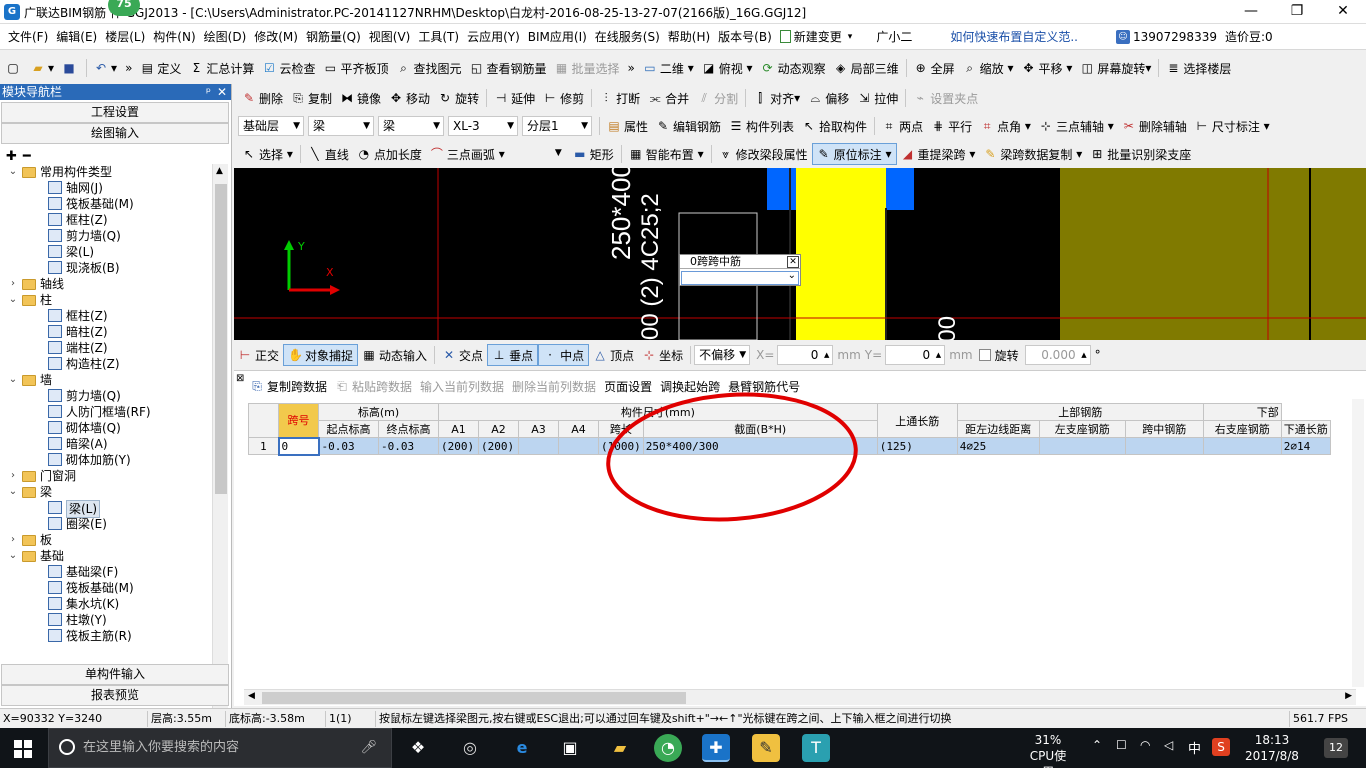 Image resolution: width=1366 pixels, height=768 pixels. I want to click on component-name-select: XL-3 ▼, so click(483, 126).